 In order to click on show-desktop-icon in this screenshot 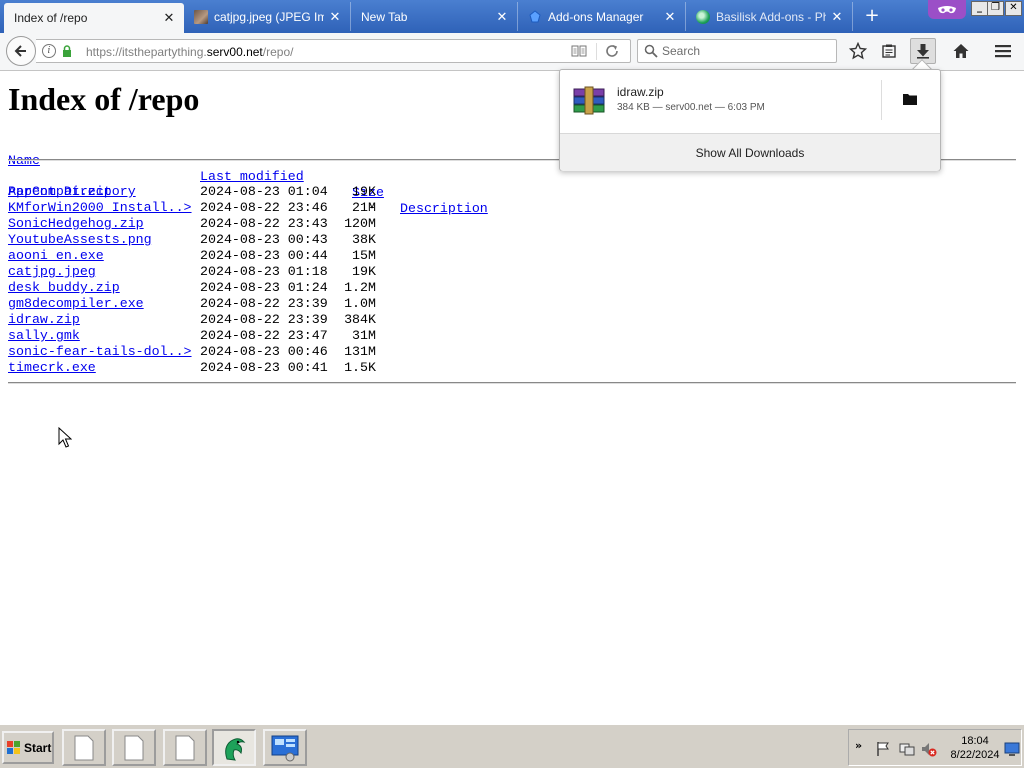, I will do `click(1012, 749)`.